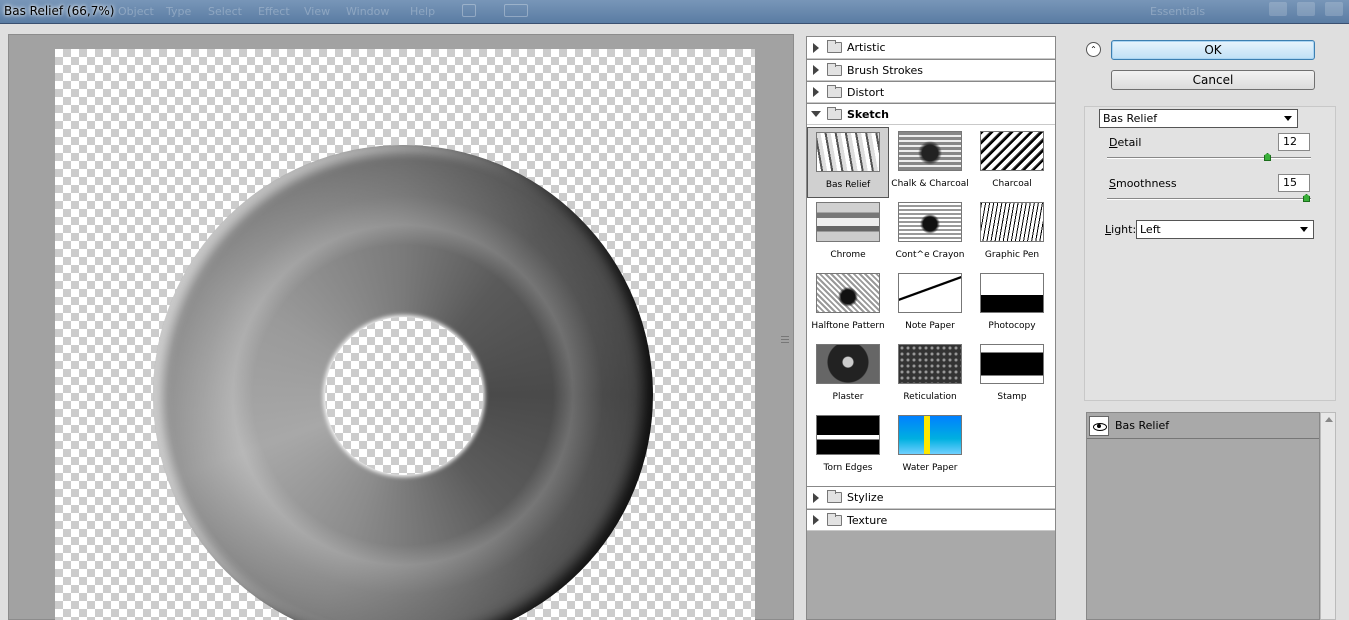  Describe the element at coordinates (930, 397) in the screenshot. I see `filter-label: Reticulation` at that location.